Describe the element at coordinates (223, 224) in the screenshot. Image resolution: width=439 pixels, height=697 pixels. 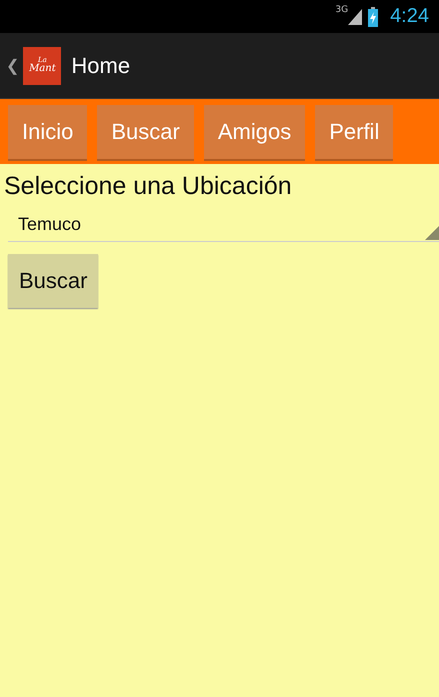
I see `location-dropdown: Temuco` at that location.